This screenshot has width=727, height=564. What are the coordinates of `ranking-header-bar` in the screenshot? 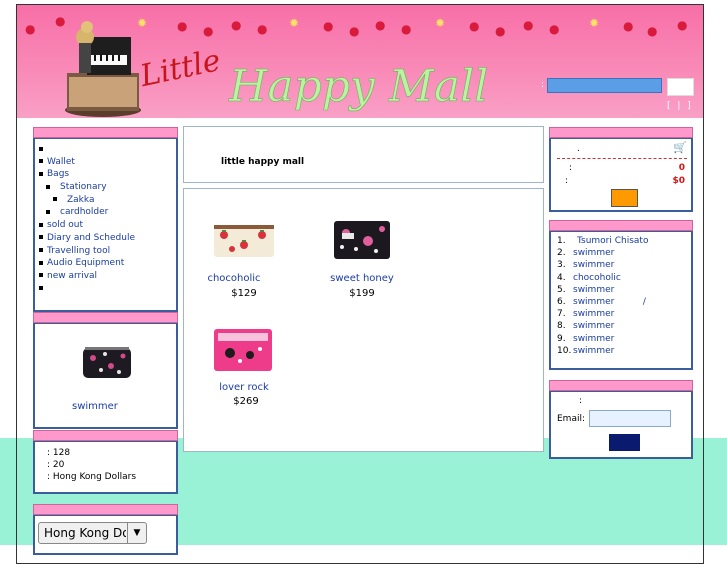 It's located at (621, 225).